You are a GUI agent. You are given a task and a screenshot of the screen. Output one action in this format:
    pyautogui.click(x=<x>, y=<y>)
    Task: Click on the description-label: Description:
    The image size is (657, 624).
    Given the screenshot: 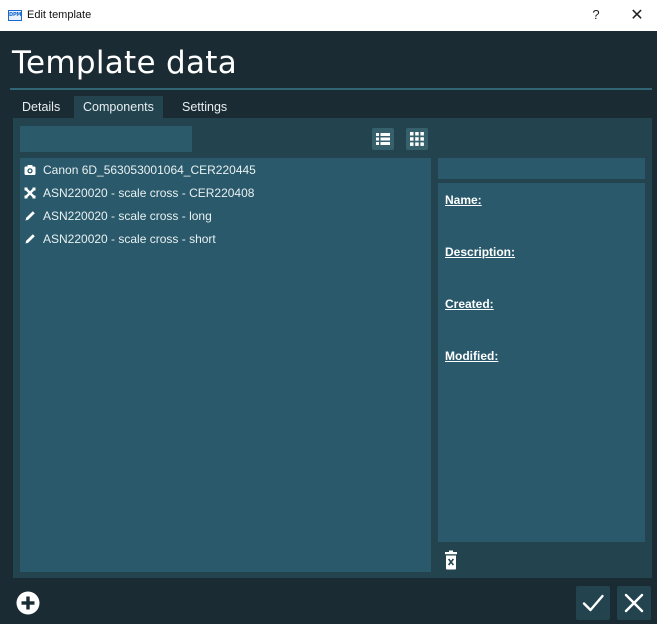 What is the action you would take?
    pyautogui.click(x=480, y=252)
    